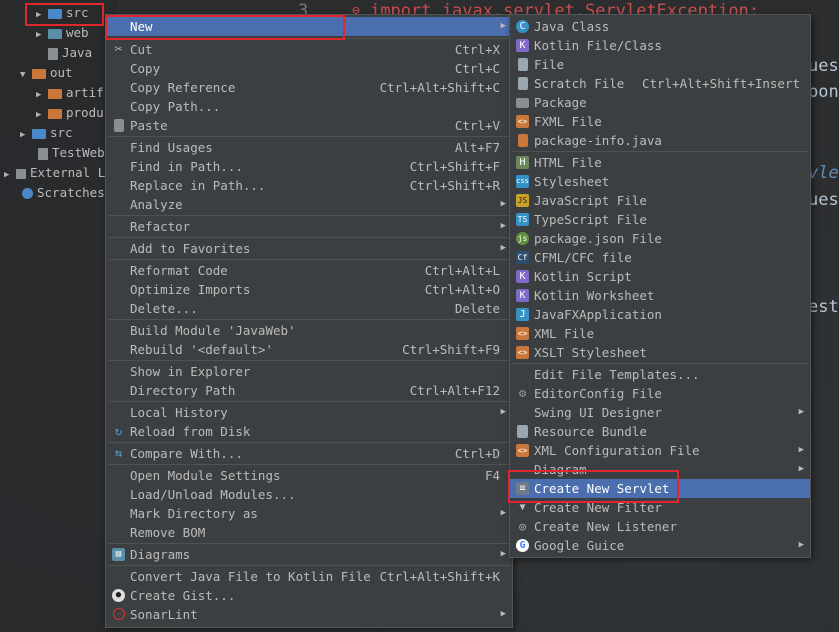 The width and height of the screenshot is (839, 632). Describe the element at coordinates (309, 68) in the screenshot. I see `menu-item-copy: Copy Ctrl+C` at that location.